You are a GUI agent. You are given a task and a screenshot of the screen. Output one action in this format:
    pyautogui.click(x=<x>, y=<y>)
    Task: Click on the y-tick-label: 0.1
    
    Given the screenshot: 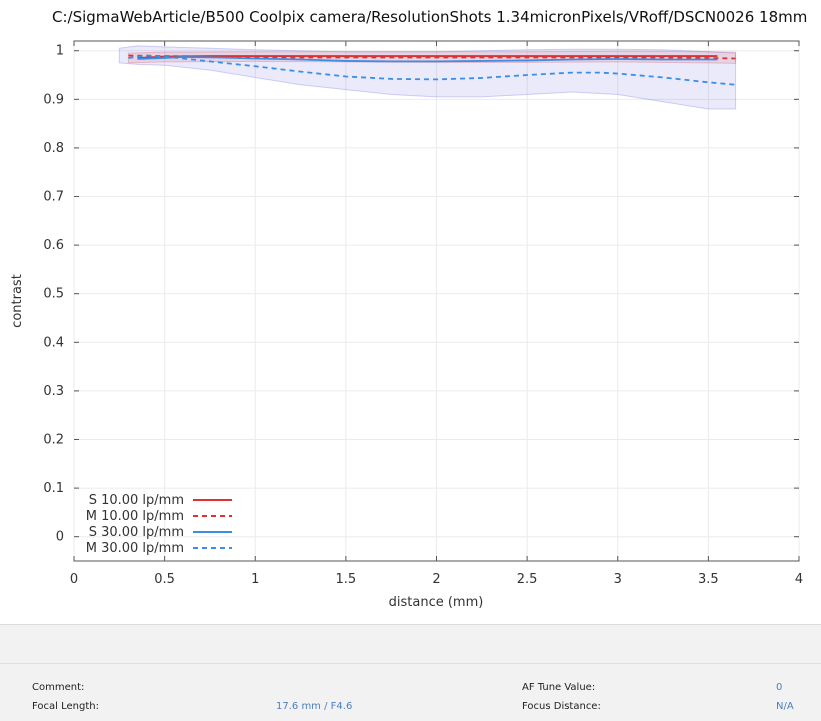 What is the action you would take?
    pyautogui.click(x=53, y=488)
    